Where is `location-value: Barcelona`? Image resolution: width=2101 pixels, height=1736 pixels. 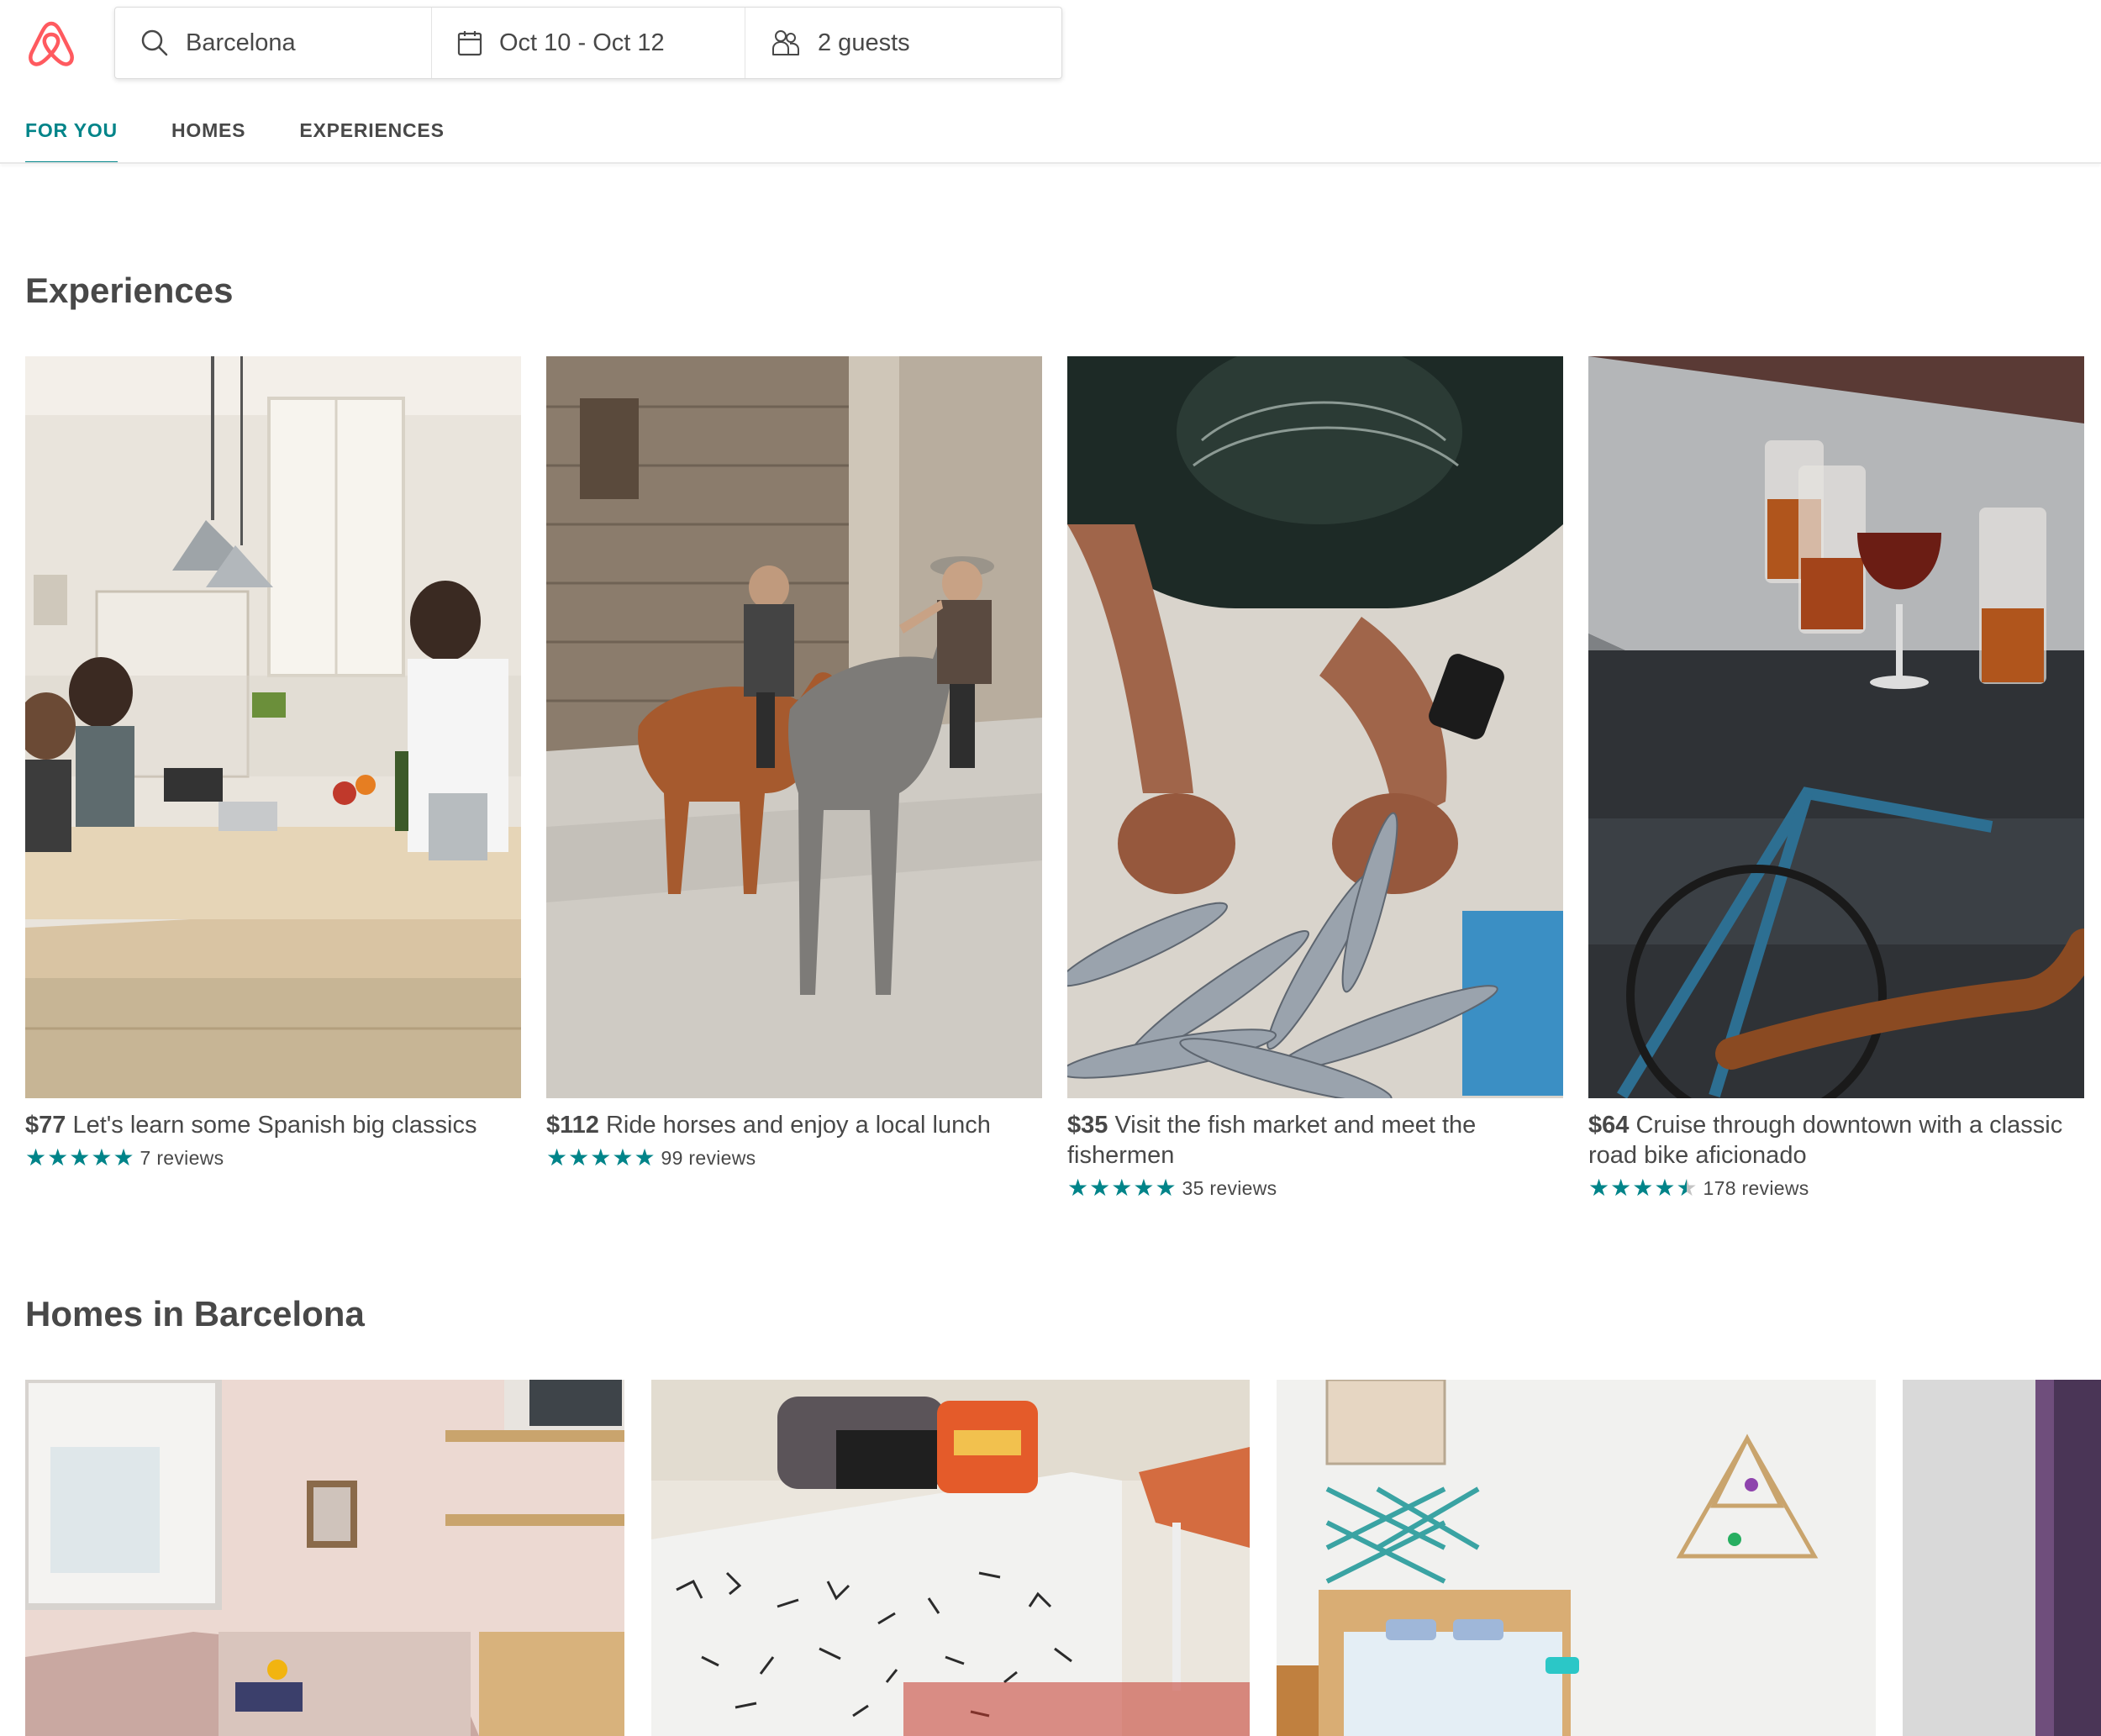 location-value: Barcelona is located at coordinates (241, 42).